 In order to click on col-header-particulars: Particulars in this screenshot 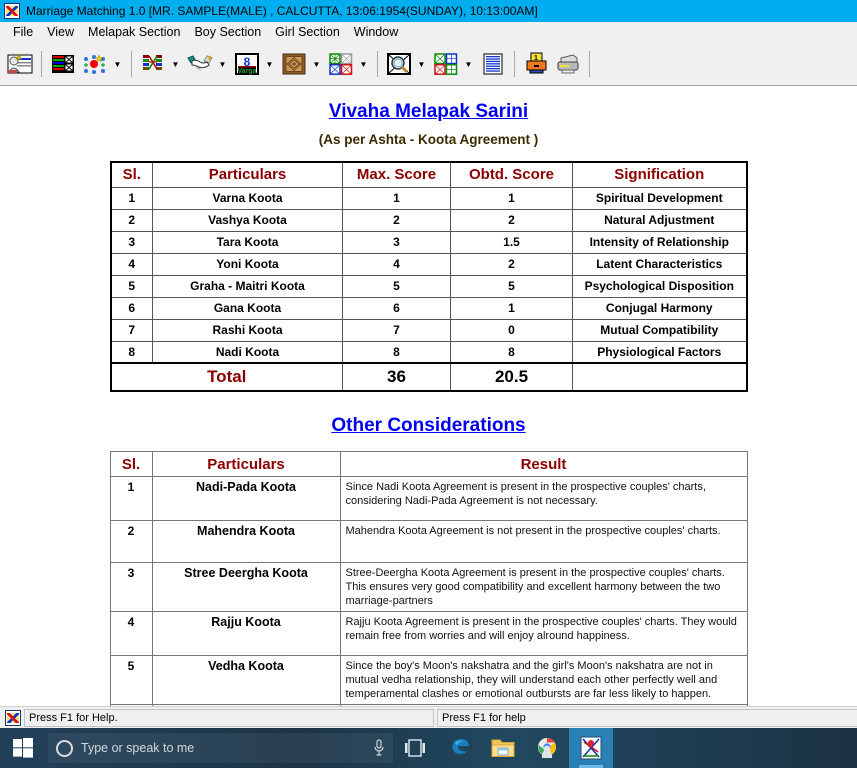, I will do `click(246, 464)`.